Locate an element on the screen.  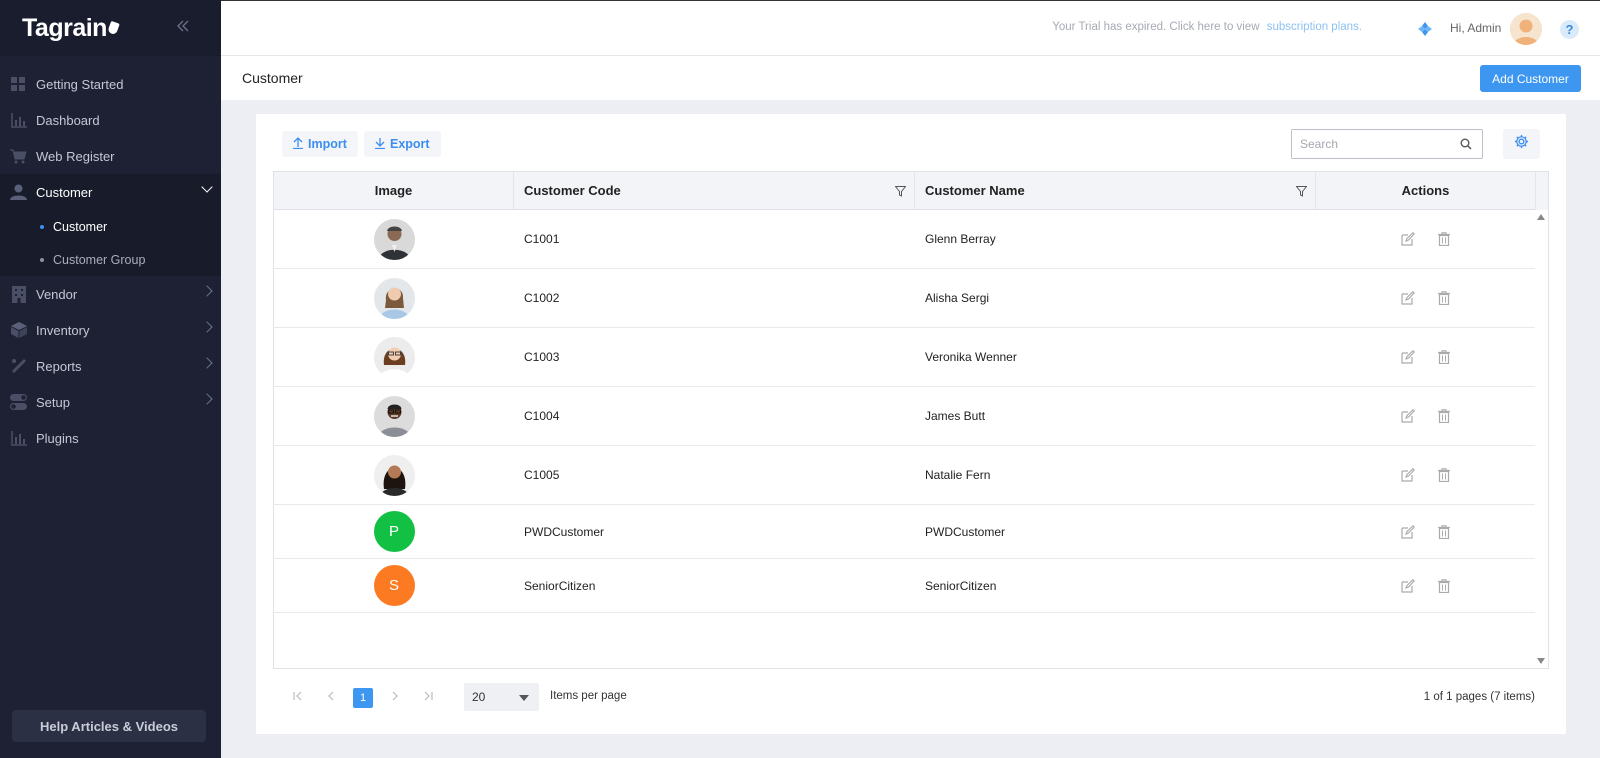
sidebar-item-reports: Reports is located at coordinates (110, 366).